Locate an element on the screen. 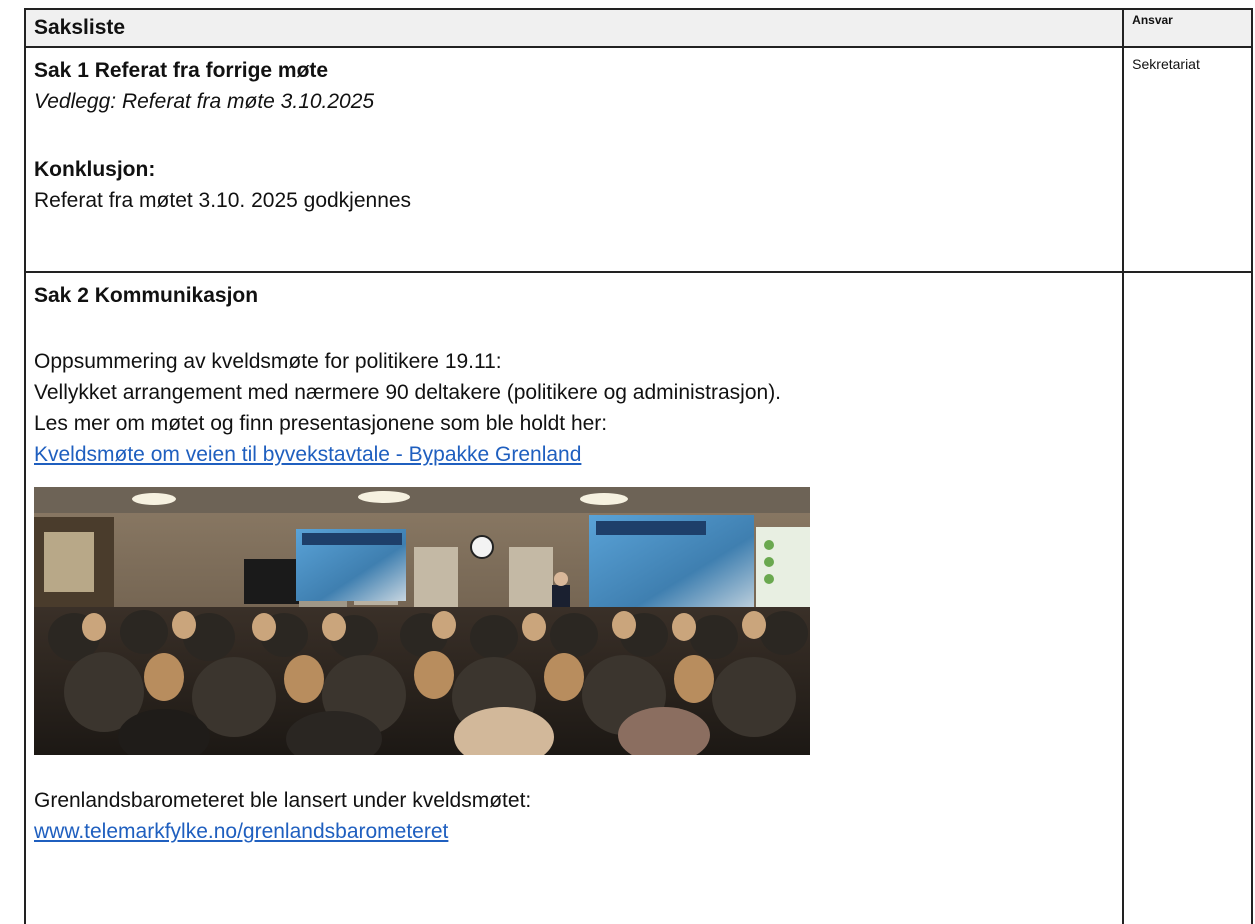  item-1-responsible: Sekretariat is located at coordinates (1166, 64).